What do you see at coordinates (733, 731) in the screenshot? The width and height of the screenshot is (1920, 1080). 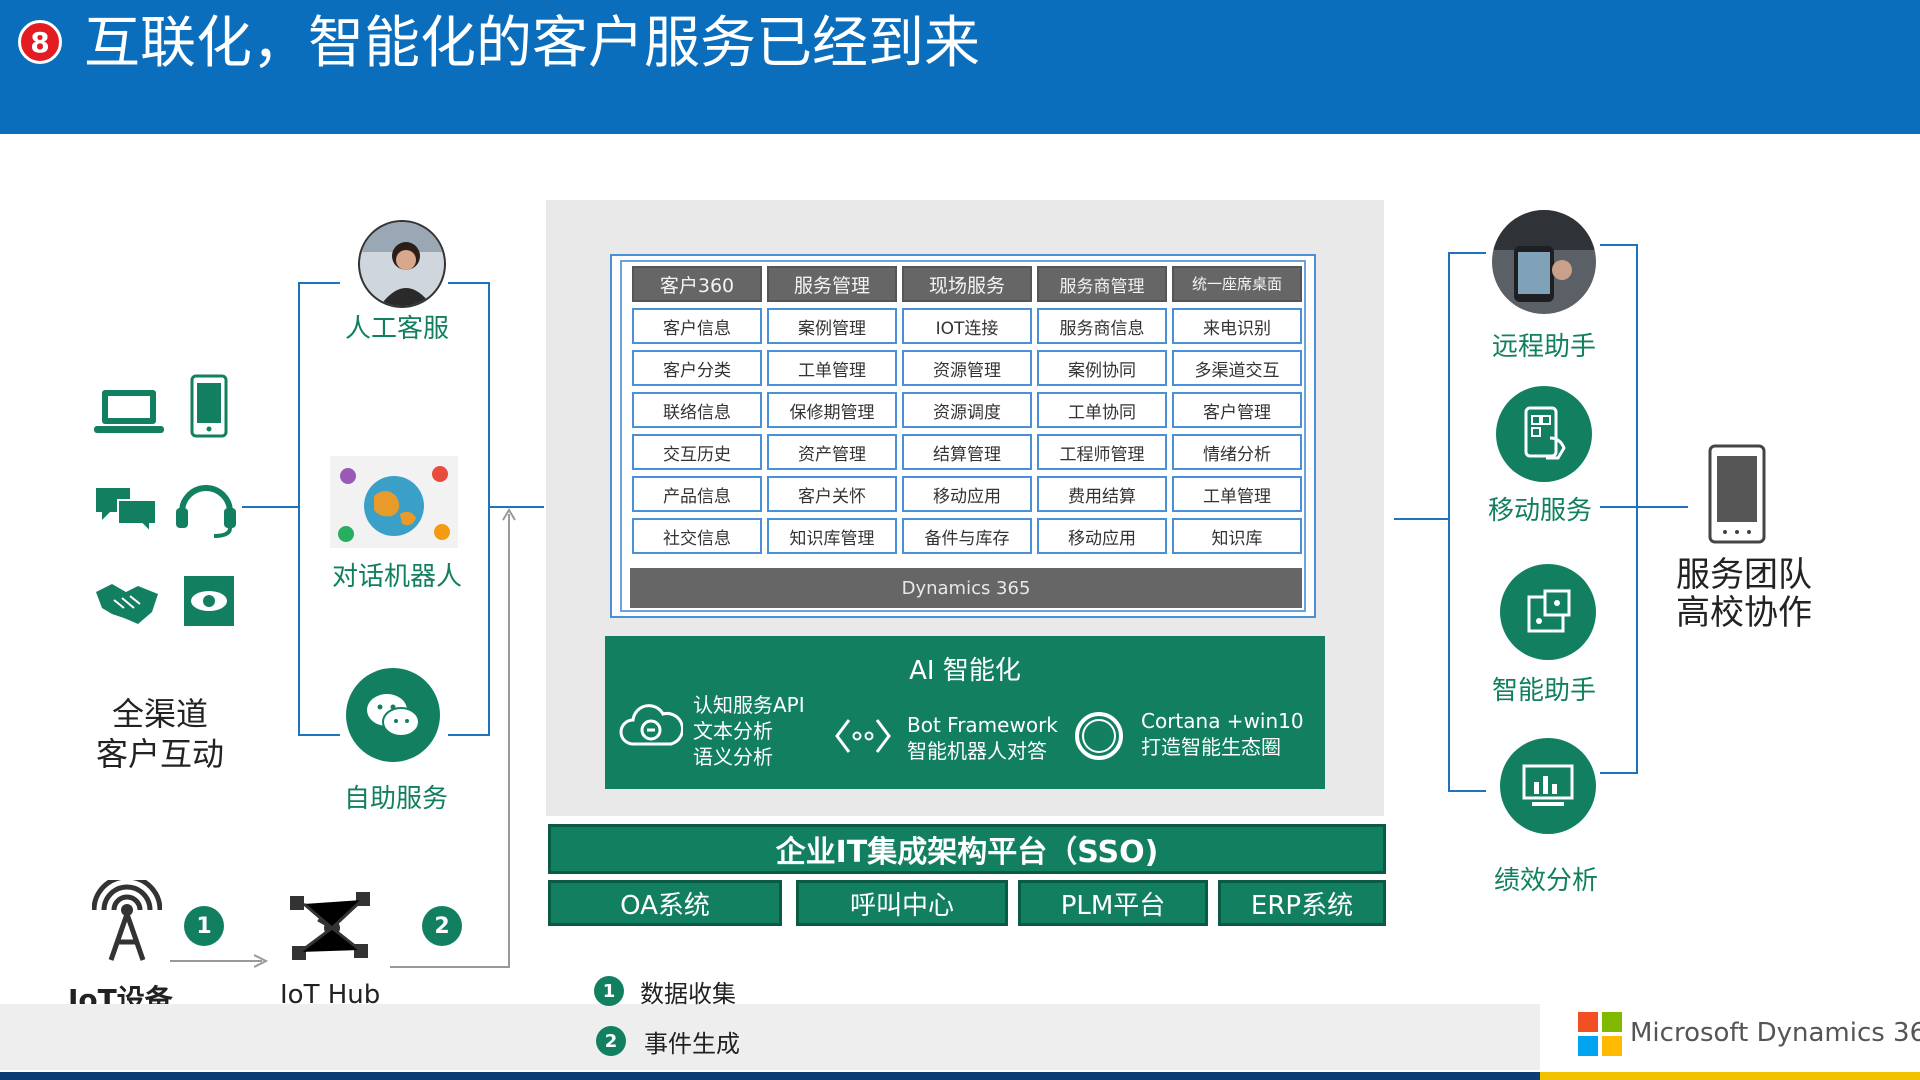 I see `cog-line-2: 文本分析` at bounding box center [733, 731].